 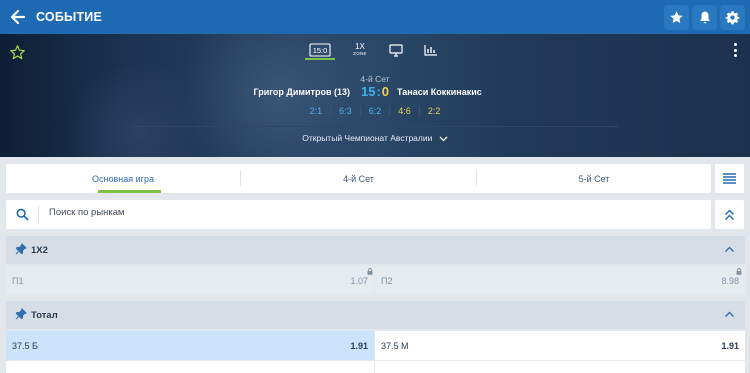 I want to click on search-icon, so click(x=22, y=214).